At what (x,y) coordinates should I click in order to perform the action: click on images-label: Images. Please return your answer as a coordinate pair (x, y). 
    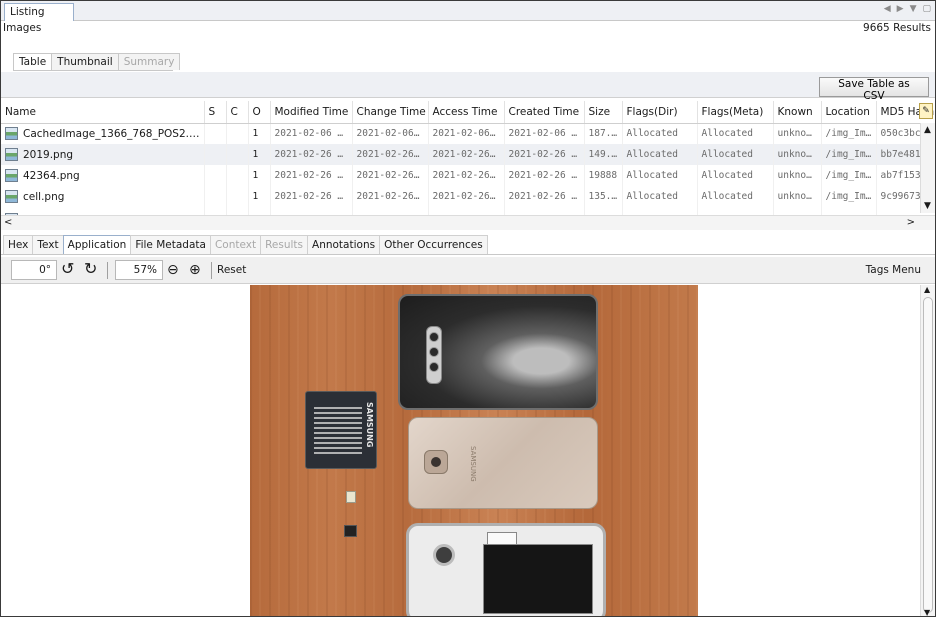
    Looking at the image, I should click on (22, 28).